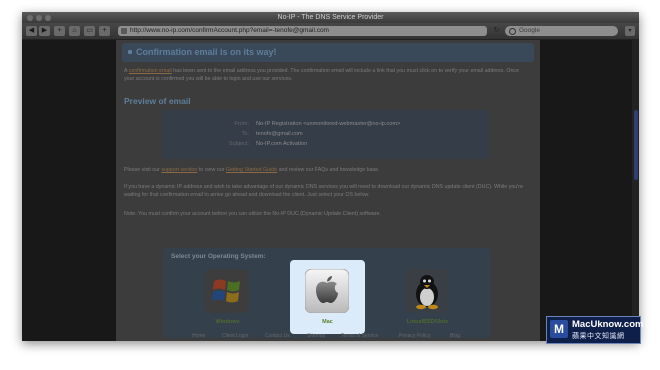 This screenshot has width=660, height=370. I want to click on forward-button: ▶, so click(44, 31).